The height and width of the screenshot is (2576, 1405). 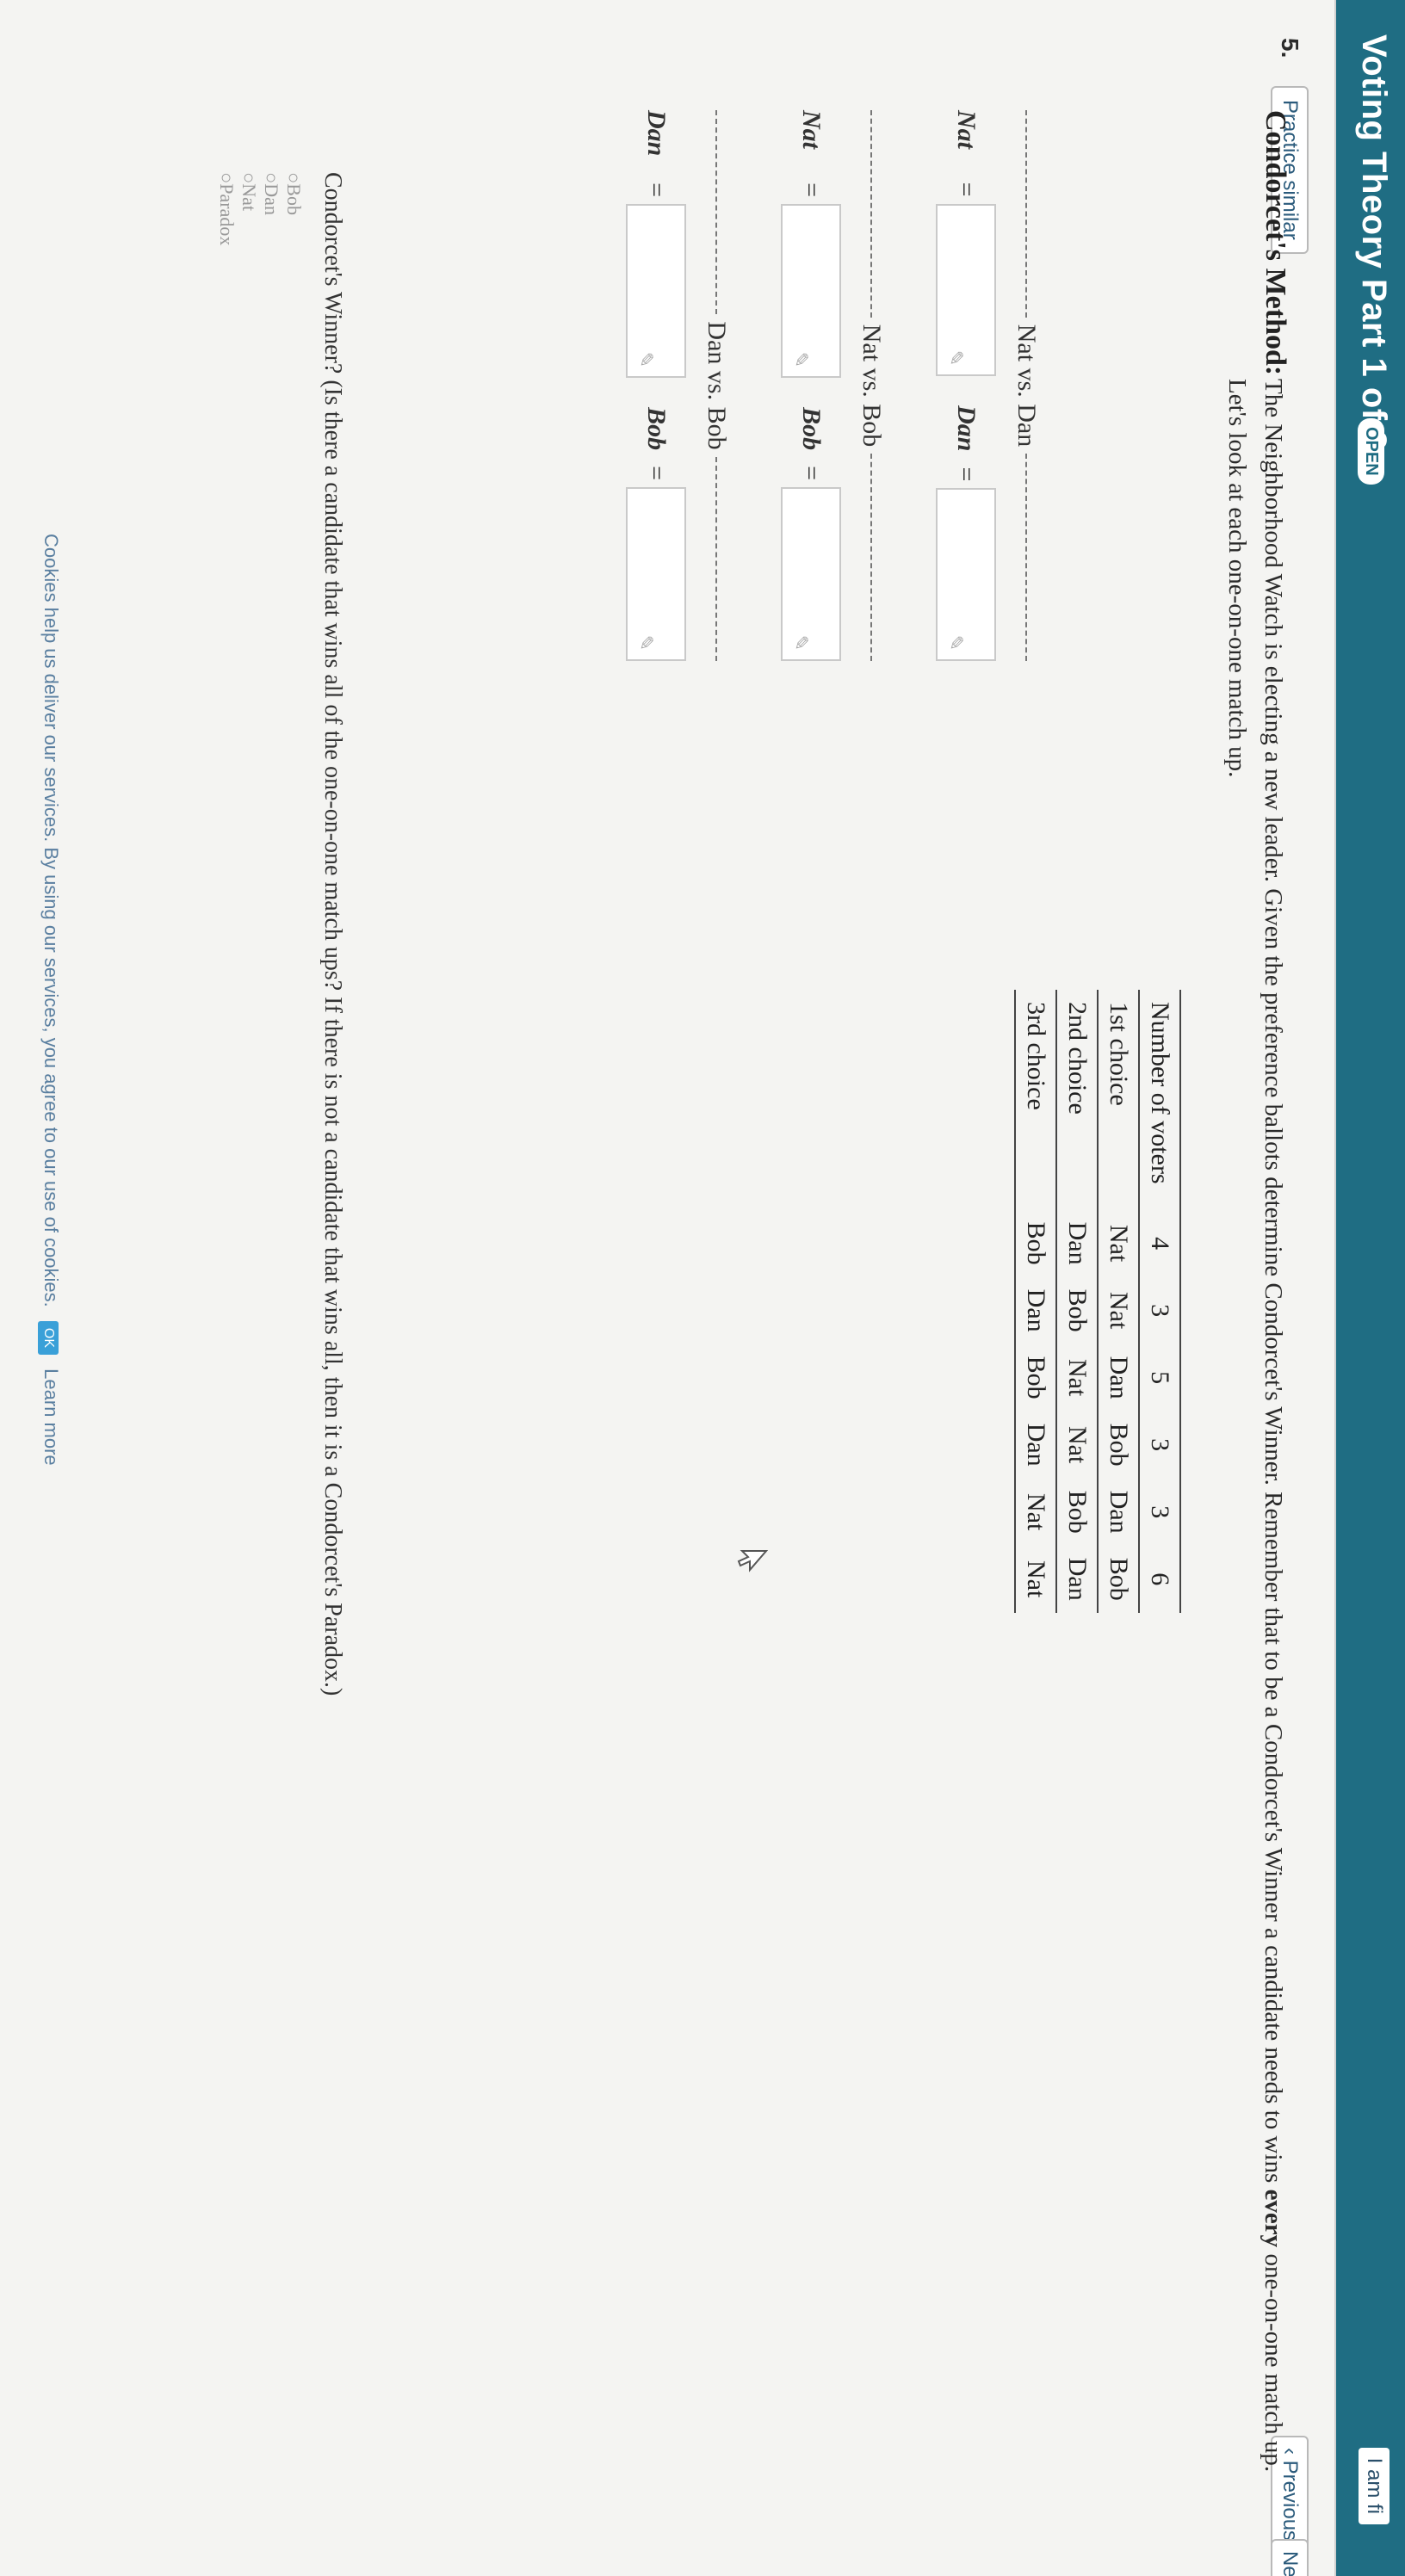 I want to click on choice-option: ○Paradox, so click(x=226, y=208).